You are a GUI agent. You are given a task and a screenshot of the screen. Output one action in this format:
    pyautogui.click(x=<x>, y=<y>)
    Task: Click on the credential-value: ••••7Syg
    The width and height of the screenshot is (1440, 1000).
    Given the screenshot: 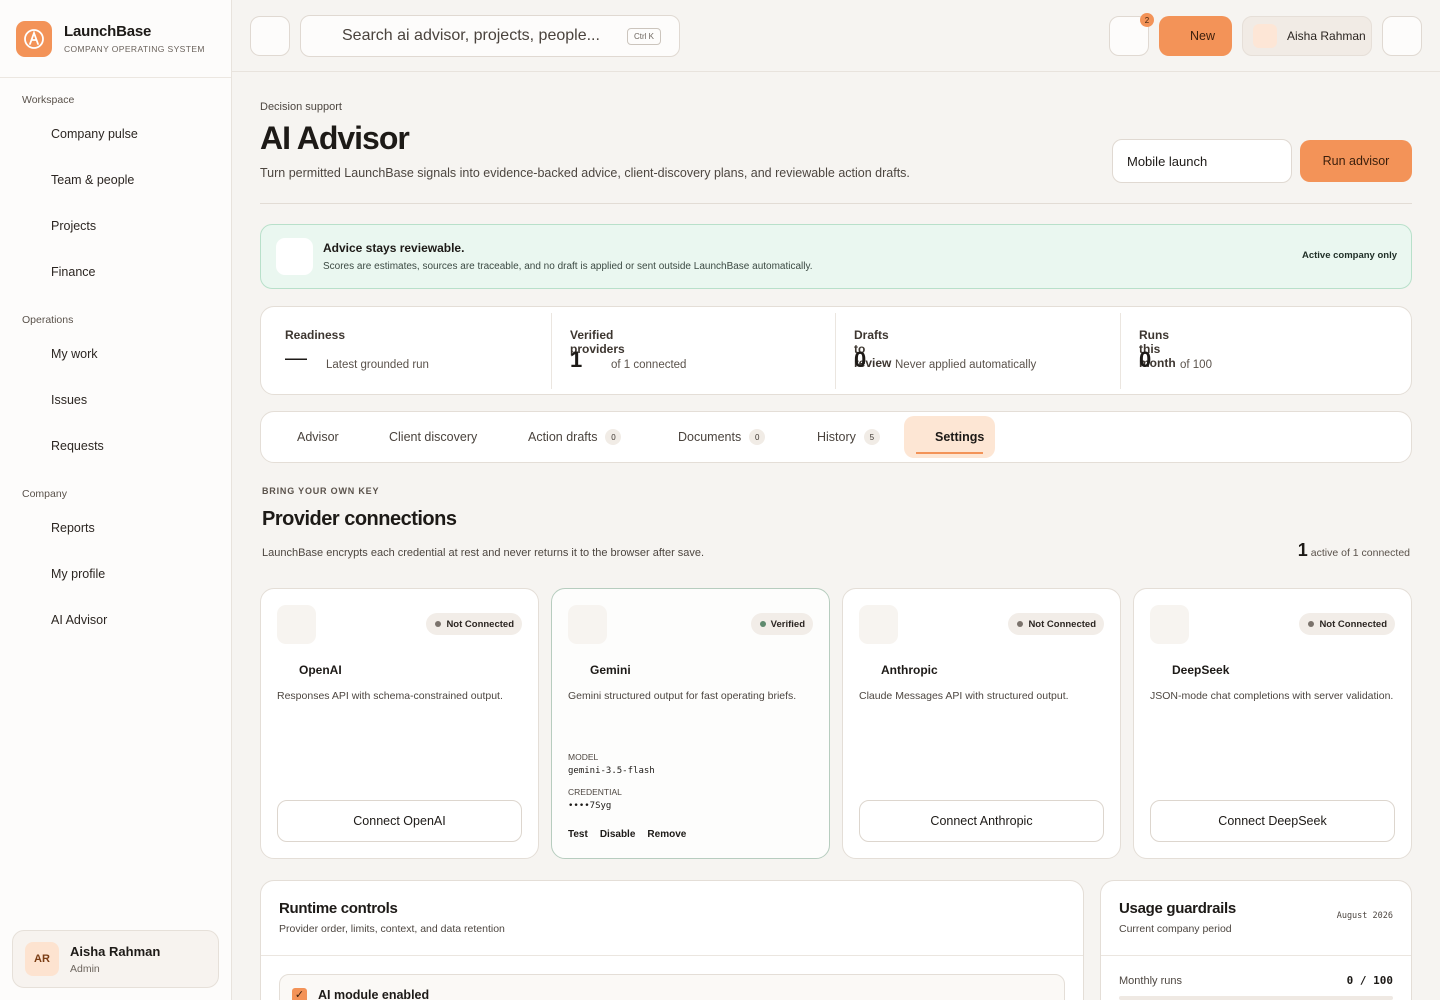 What is the action you would take?
    pyautogui.click(x=590, y=806)
    